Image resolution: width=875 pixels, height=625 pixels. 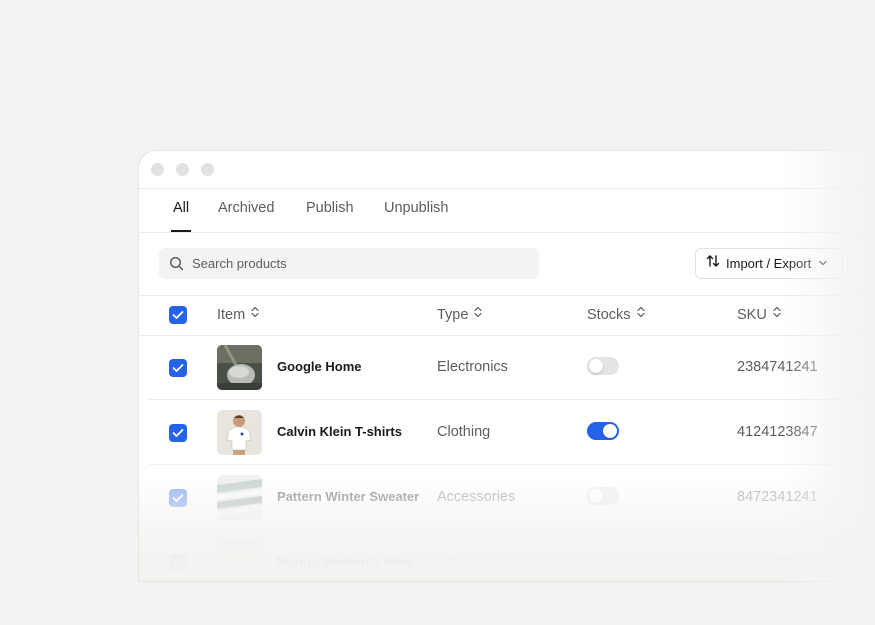 I want to click on column-header-type-label: Type, so click(x=453, y=315).